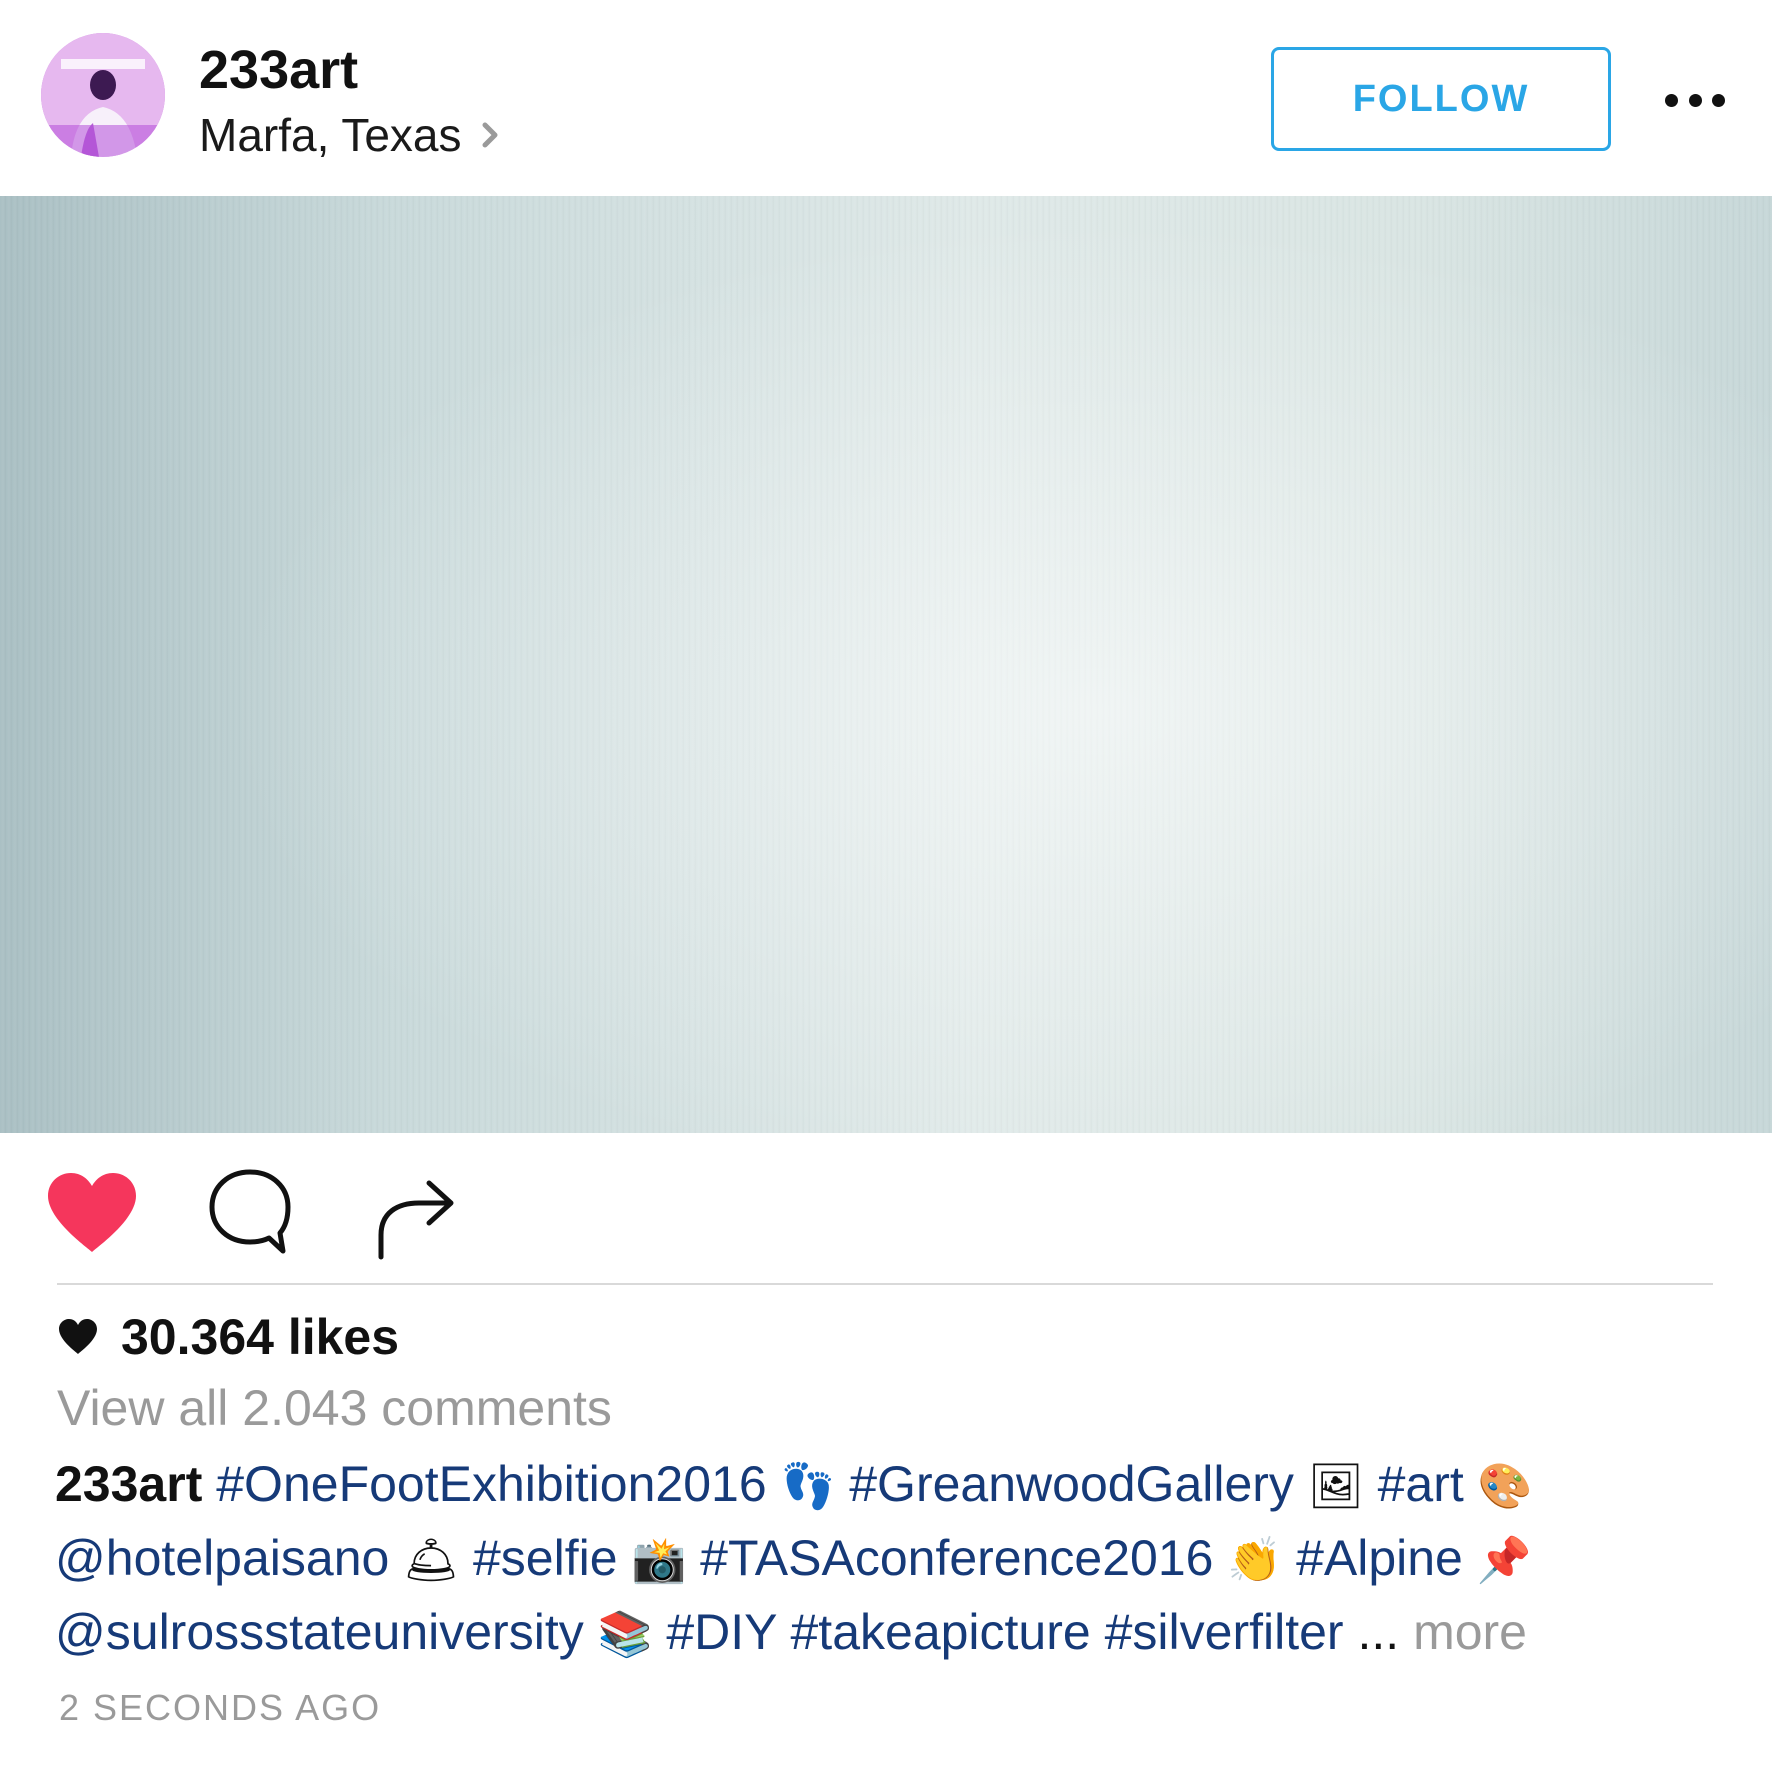 Image resolution: width=1772 pixels, height=1772 pixels. Describe the element at coordinates (1071, 1484) in the screenshot. I see `hashtag-link: #GreanwoodGallery` at that location.